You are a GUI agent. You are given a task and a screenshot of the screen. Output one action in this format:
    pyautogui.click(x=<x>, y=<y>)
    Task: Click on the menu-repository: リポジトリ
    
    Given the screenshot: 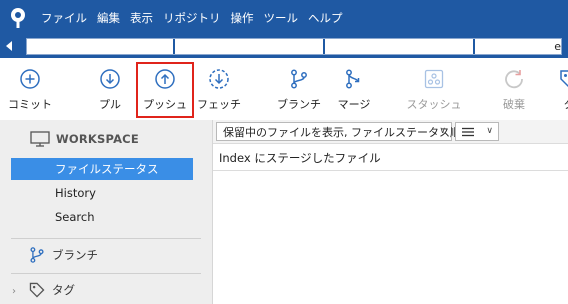 What is the action you would take?
    pyautogui.click(x=192, y=18)
    